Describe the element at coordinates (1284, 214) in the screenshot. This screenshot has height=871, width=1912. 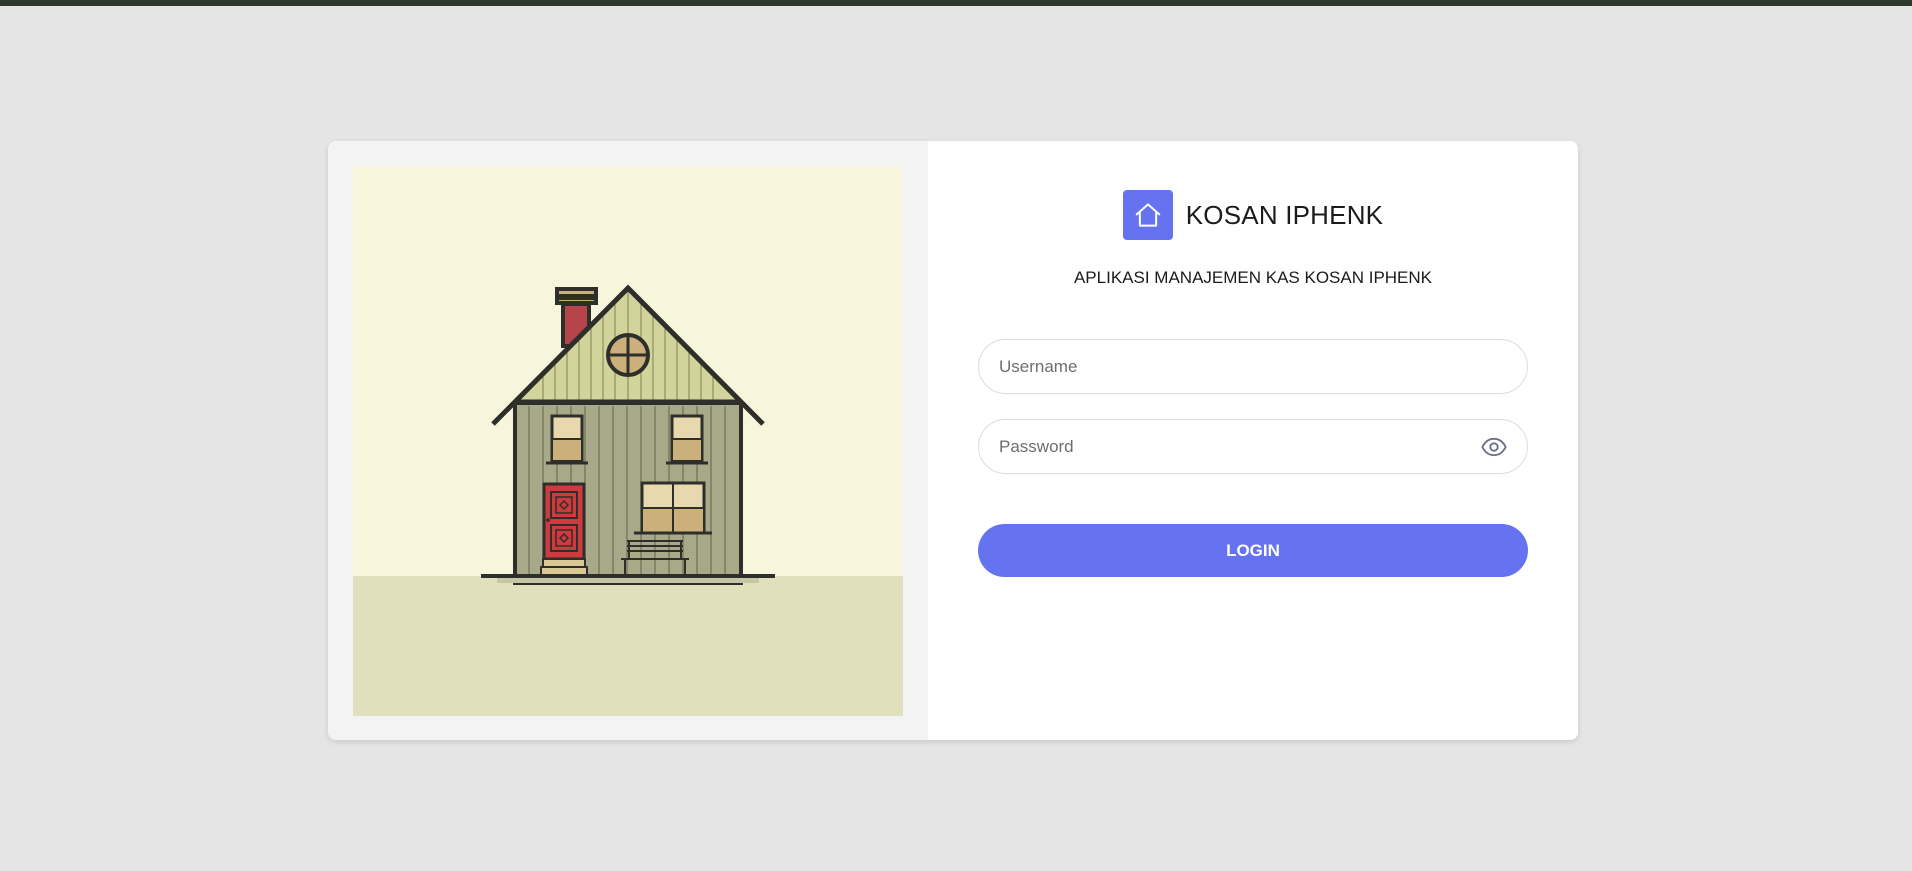
I see `brand-name: KOSAN IPHENK` at that location.